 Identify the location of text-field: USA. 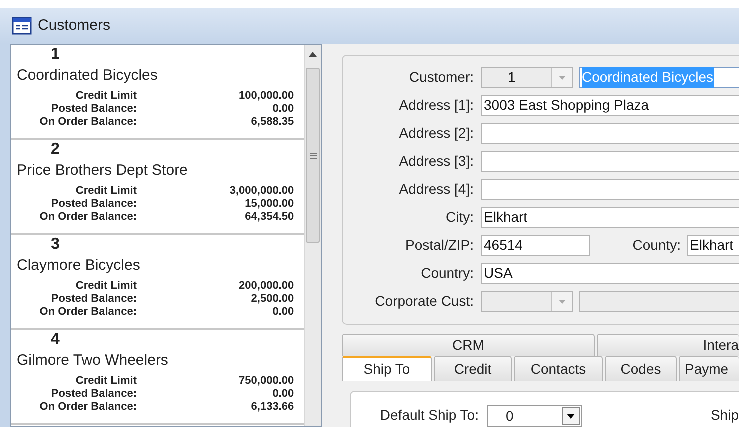
(610, 273).